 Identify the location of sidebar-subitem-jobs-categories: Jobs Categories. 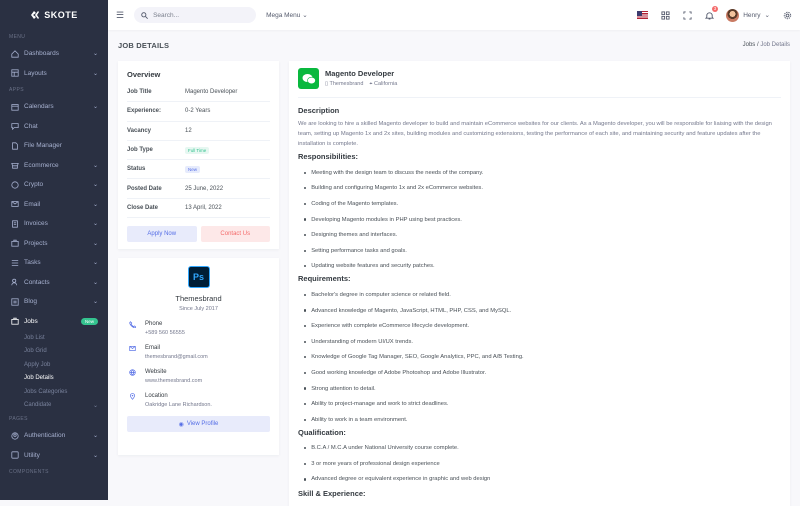
(54, 392).